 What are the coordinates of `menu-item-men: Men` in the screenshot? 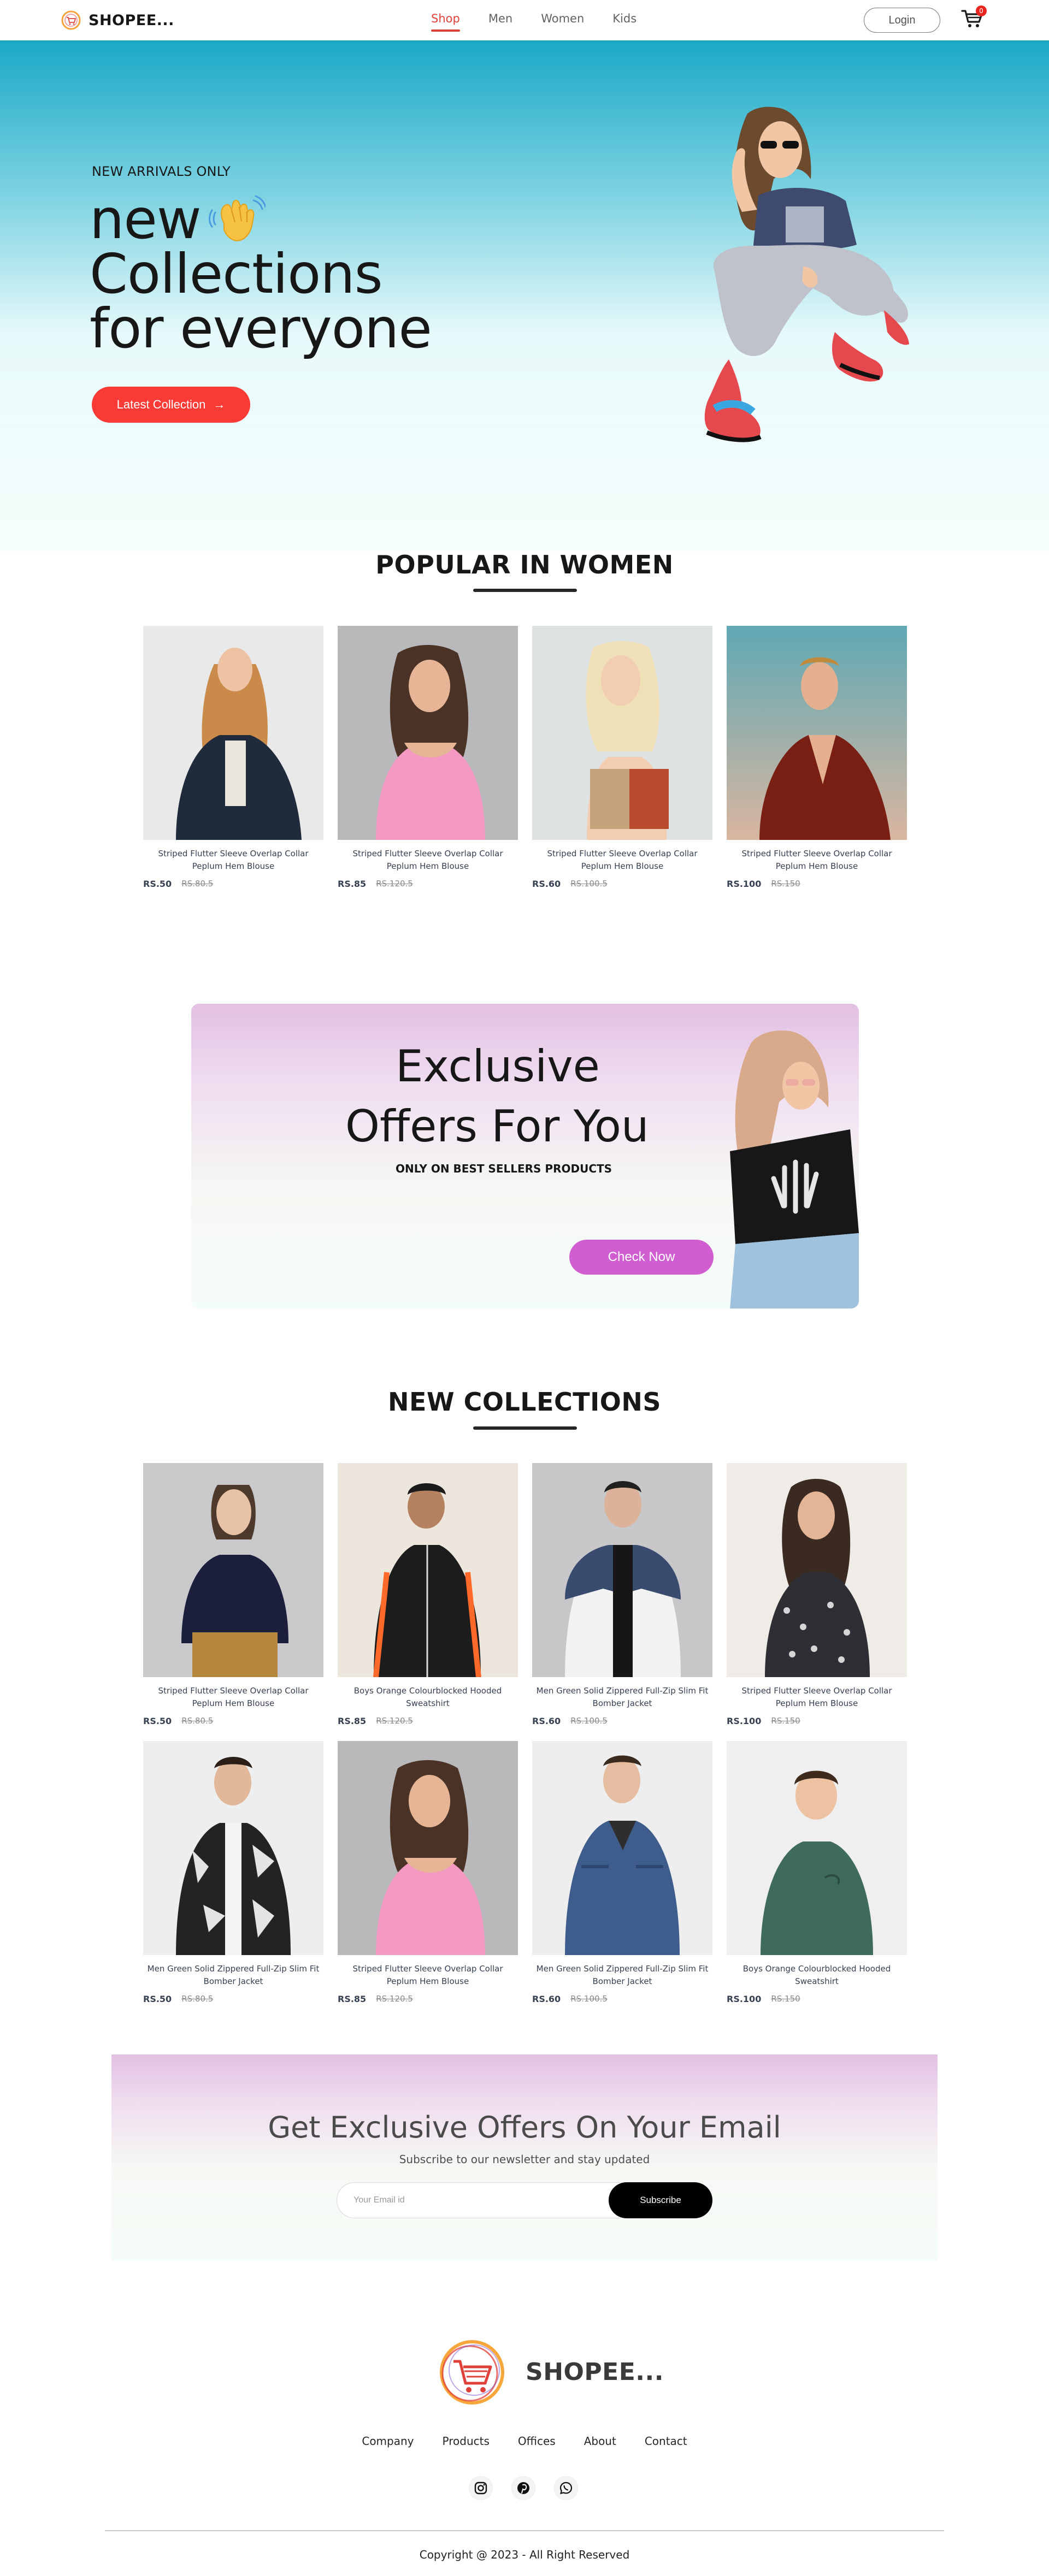 It's located at (500, 18).